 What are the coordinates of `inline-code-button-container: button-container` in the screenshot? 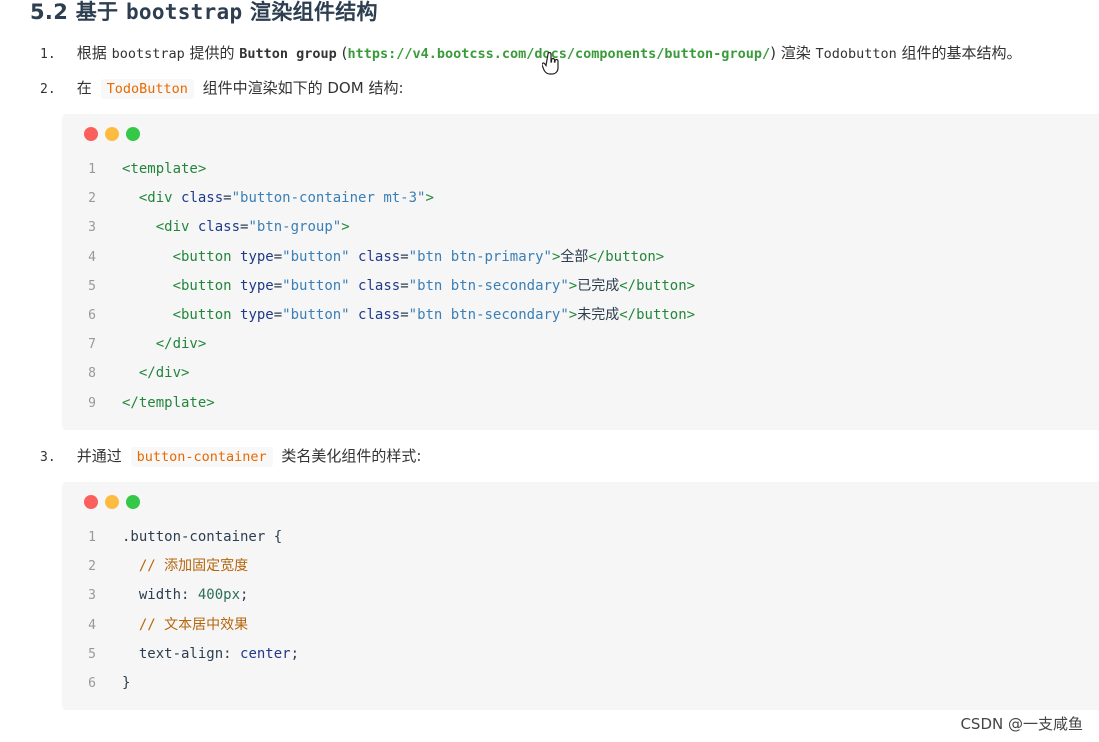 It's located at (201, 457).